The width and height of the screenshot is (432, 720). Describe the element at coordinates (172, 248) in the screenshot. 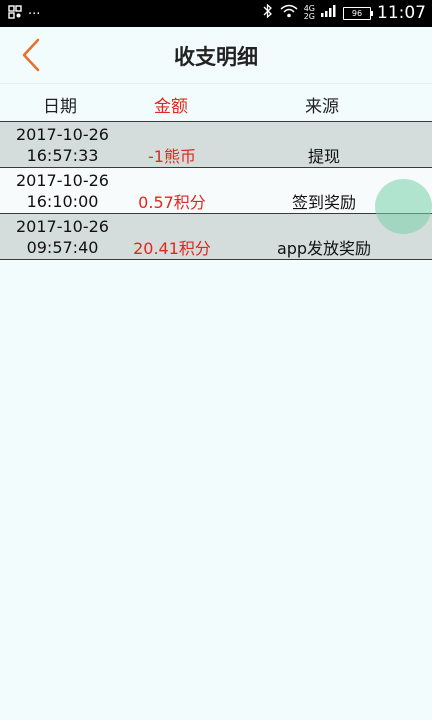

I see `record-amount: 20.41积分` at that location.